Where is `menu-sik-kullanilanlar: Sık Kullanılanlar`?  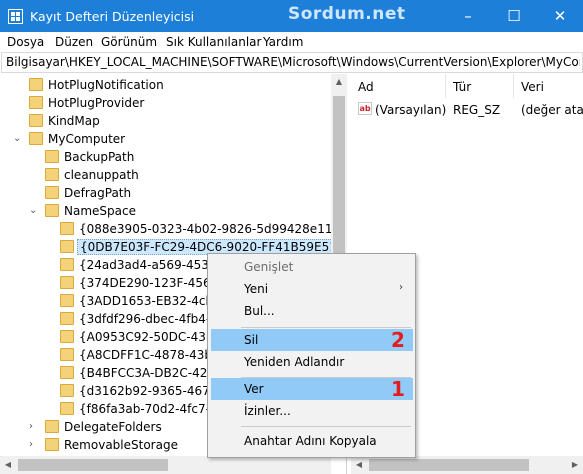 menu-sik-kullanilanlar: Sık Kullanılanlar is located at coordinates (213, 42).